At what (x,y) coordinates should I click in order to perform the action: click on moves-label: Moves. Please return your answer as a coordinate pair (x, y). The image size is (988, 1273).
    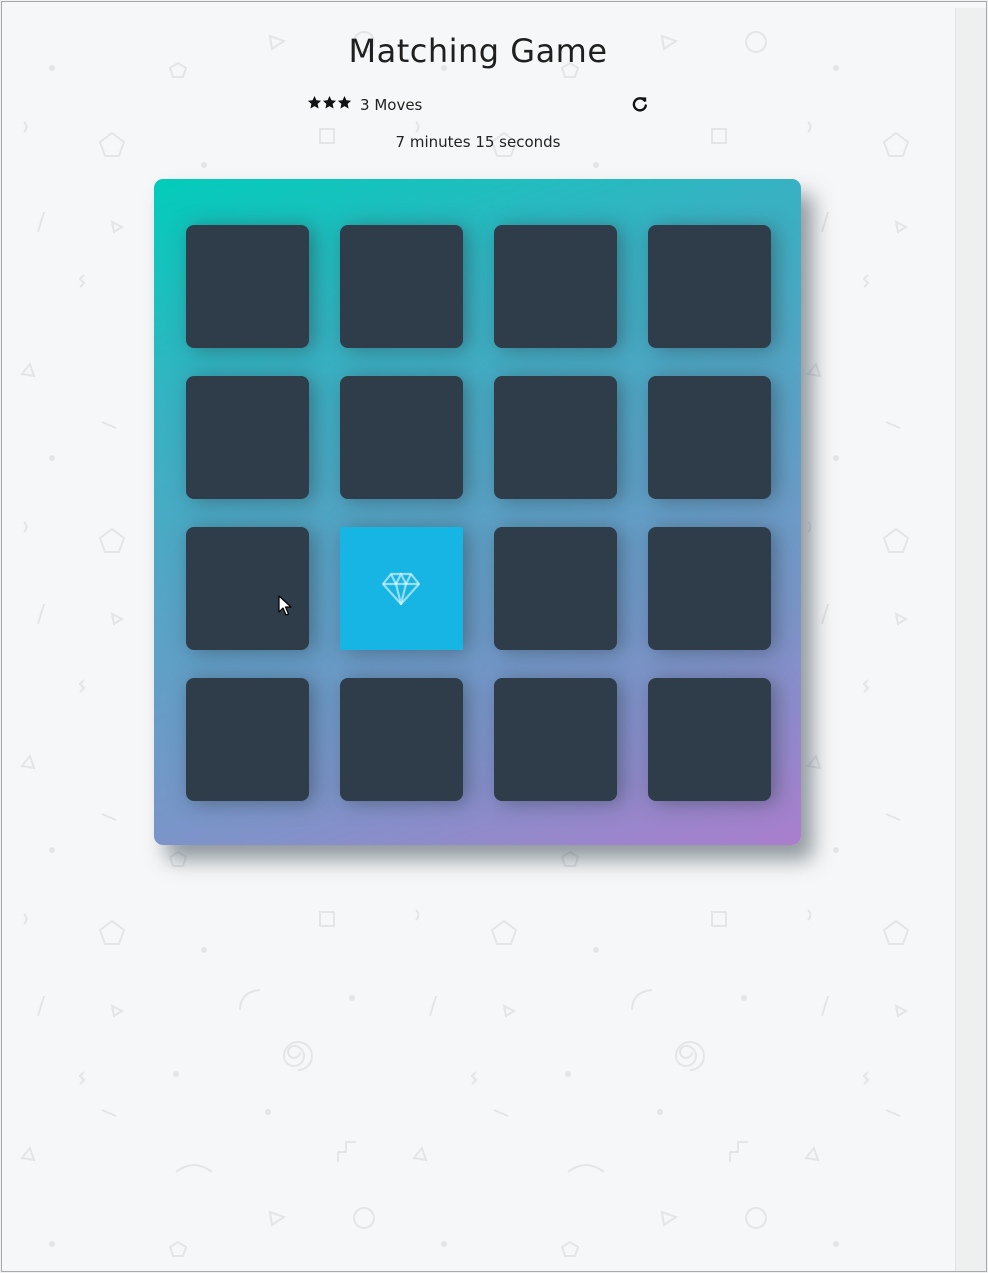
    Looking at the image, I should click on (398, 105).